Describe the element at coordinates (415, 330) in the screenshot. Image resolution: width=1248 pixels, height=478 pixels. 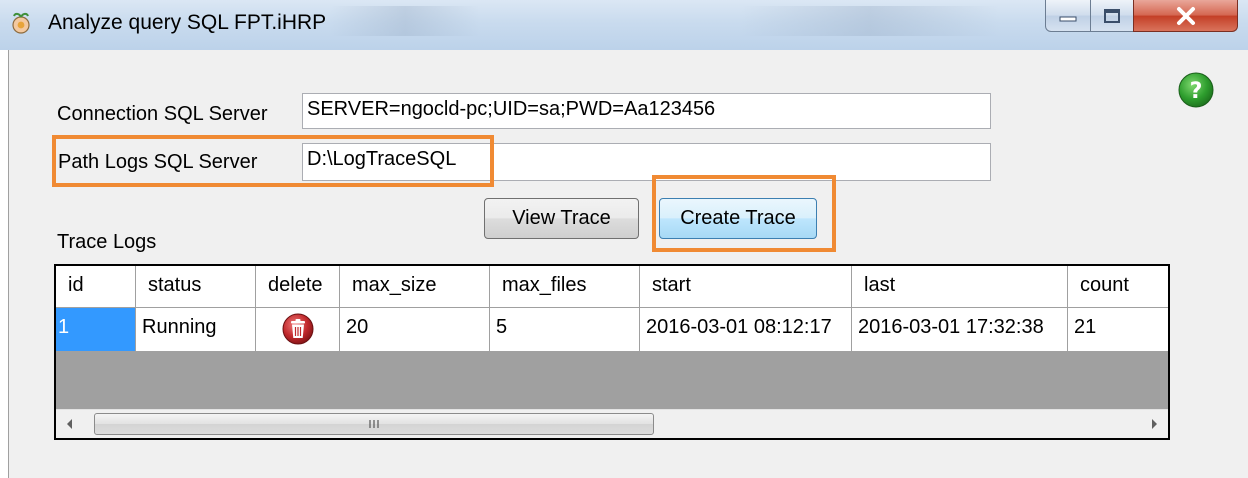
I see `cell-max-size: 20` at that location.